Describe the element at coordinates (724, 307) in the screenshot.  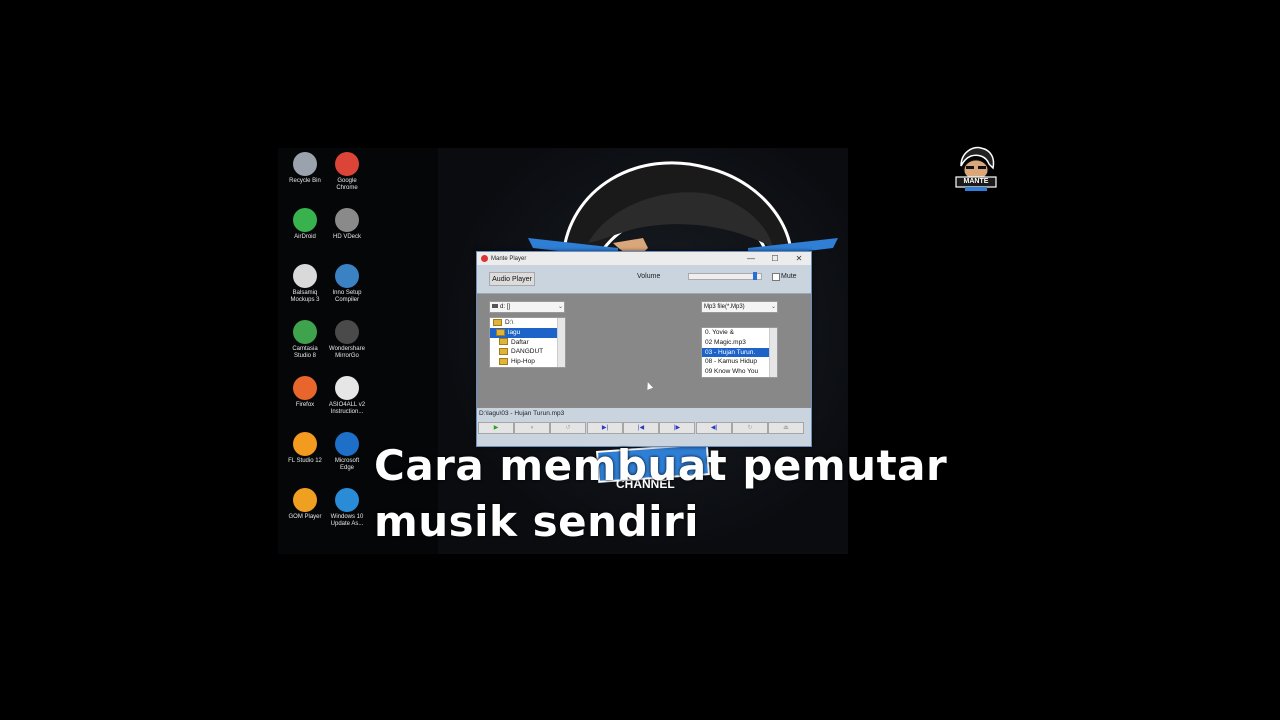
I see `file-filter-value: Mp3 file(*.Mp3)` at that location.